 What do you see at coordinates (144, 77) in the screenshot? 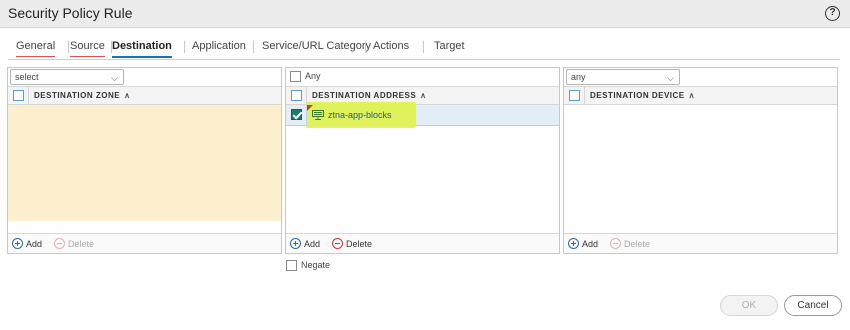
I see `zone-control-row: select ⌵` at bounding box center [144, 77].